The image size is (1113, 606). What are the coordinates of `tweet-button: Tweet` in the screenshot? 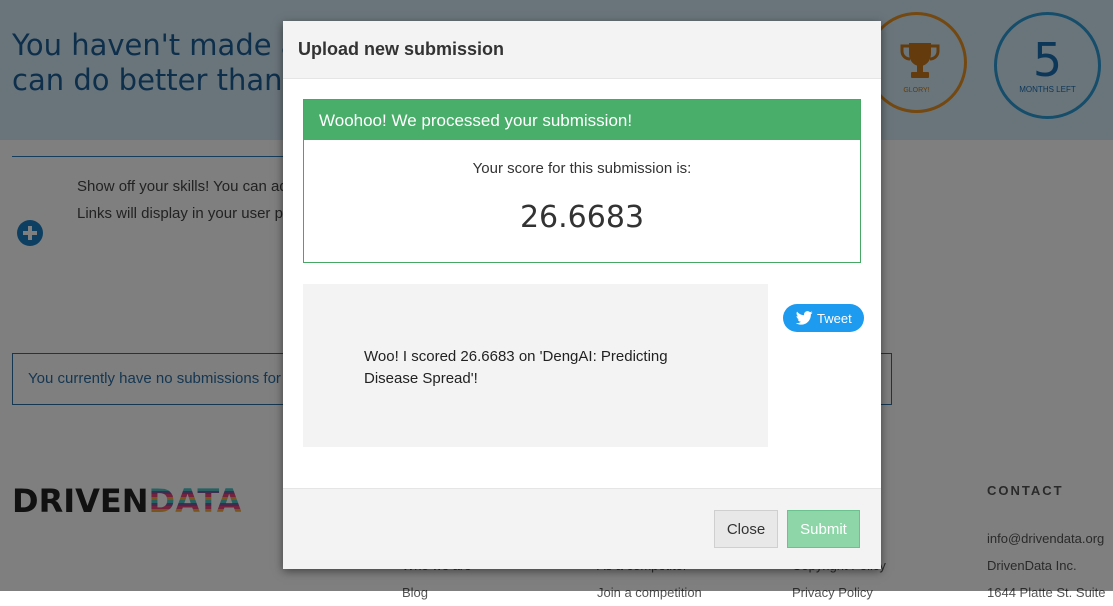 It's located at (823, 318).